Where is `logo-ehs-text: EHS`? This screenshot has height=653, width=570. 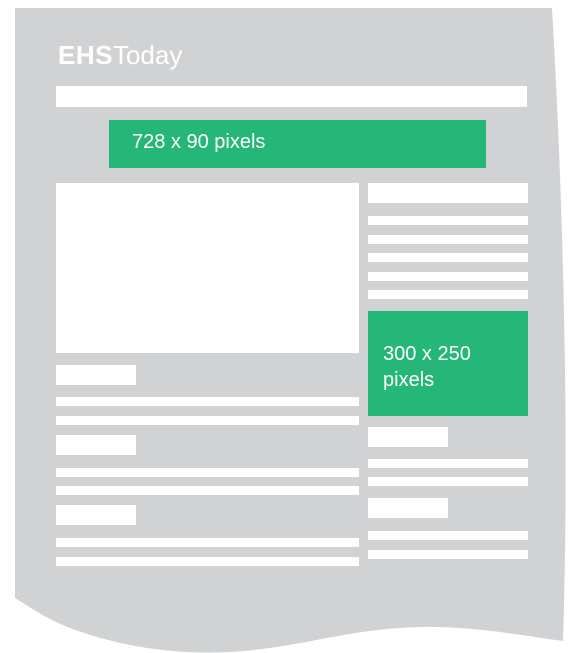 logo-ehs-text: EHS is located at coordinates (85, 55).